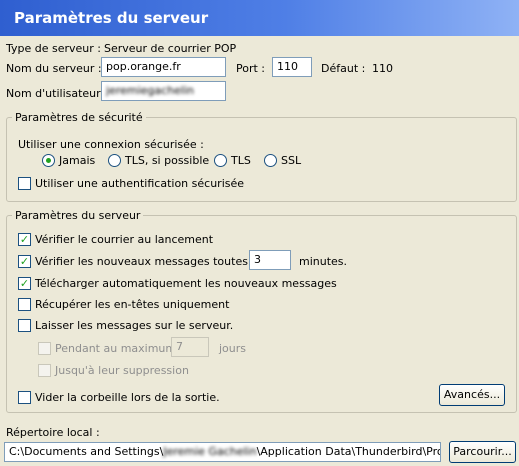  I want to click on secure-connection-label: Utiliser une connexion sécurisée :, so click(111, 144).